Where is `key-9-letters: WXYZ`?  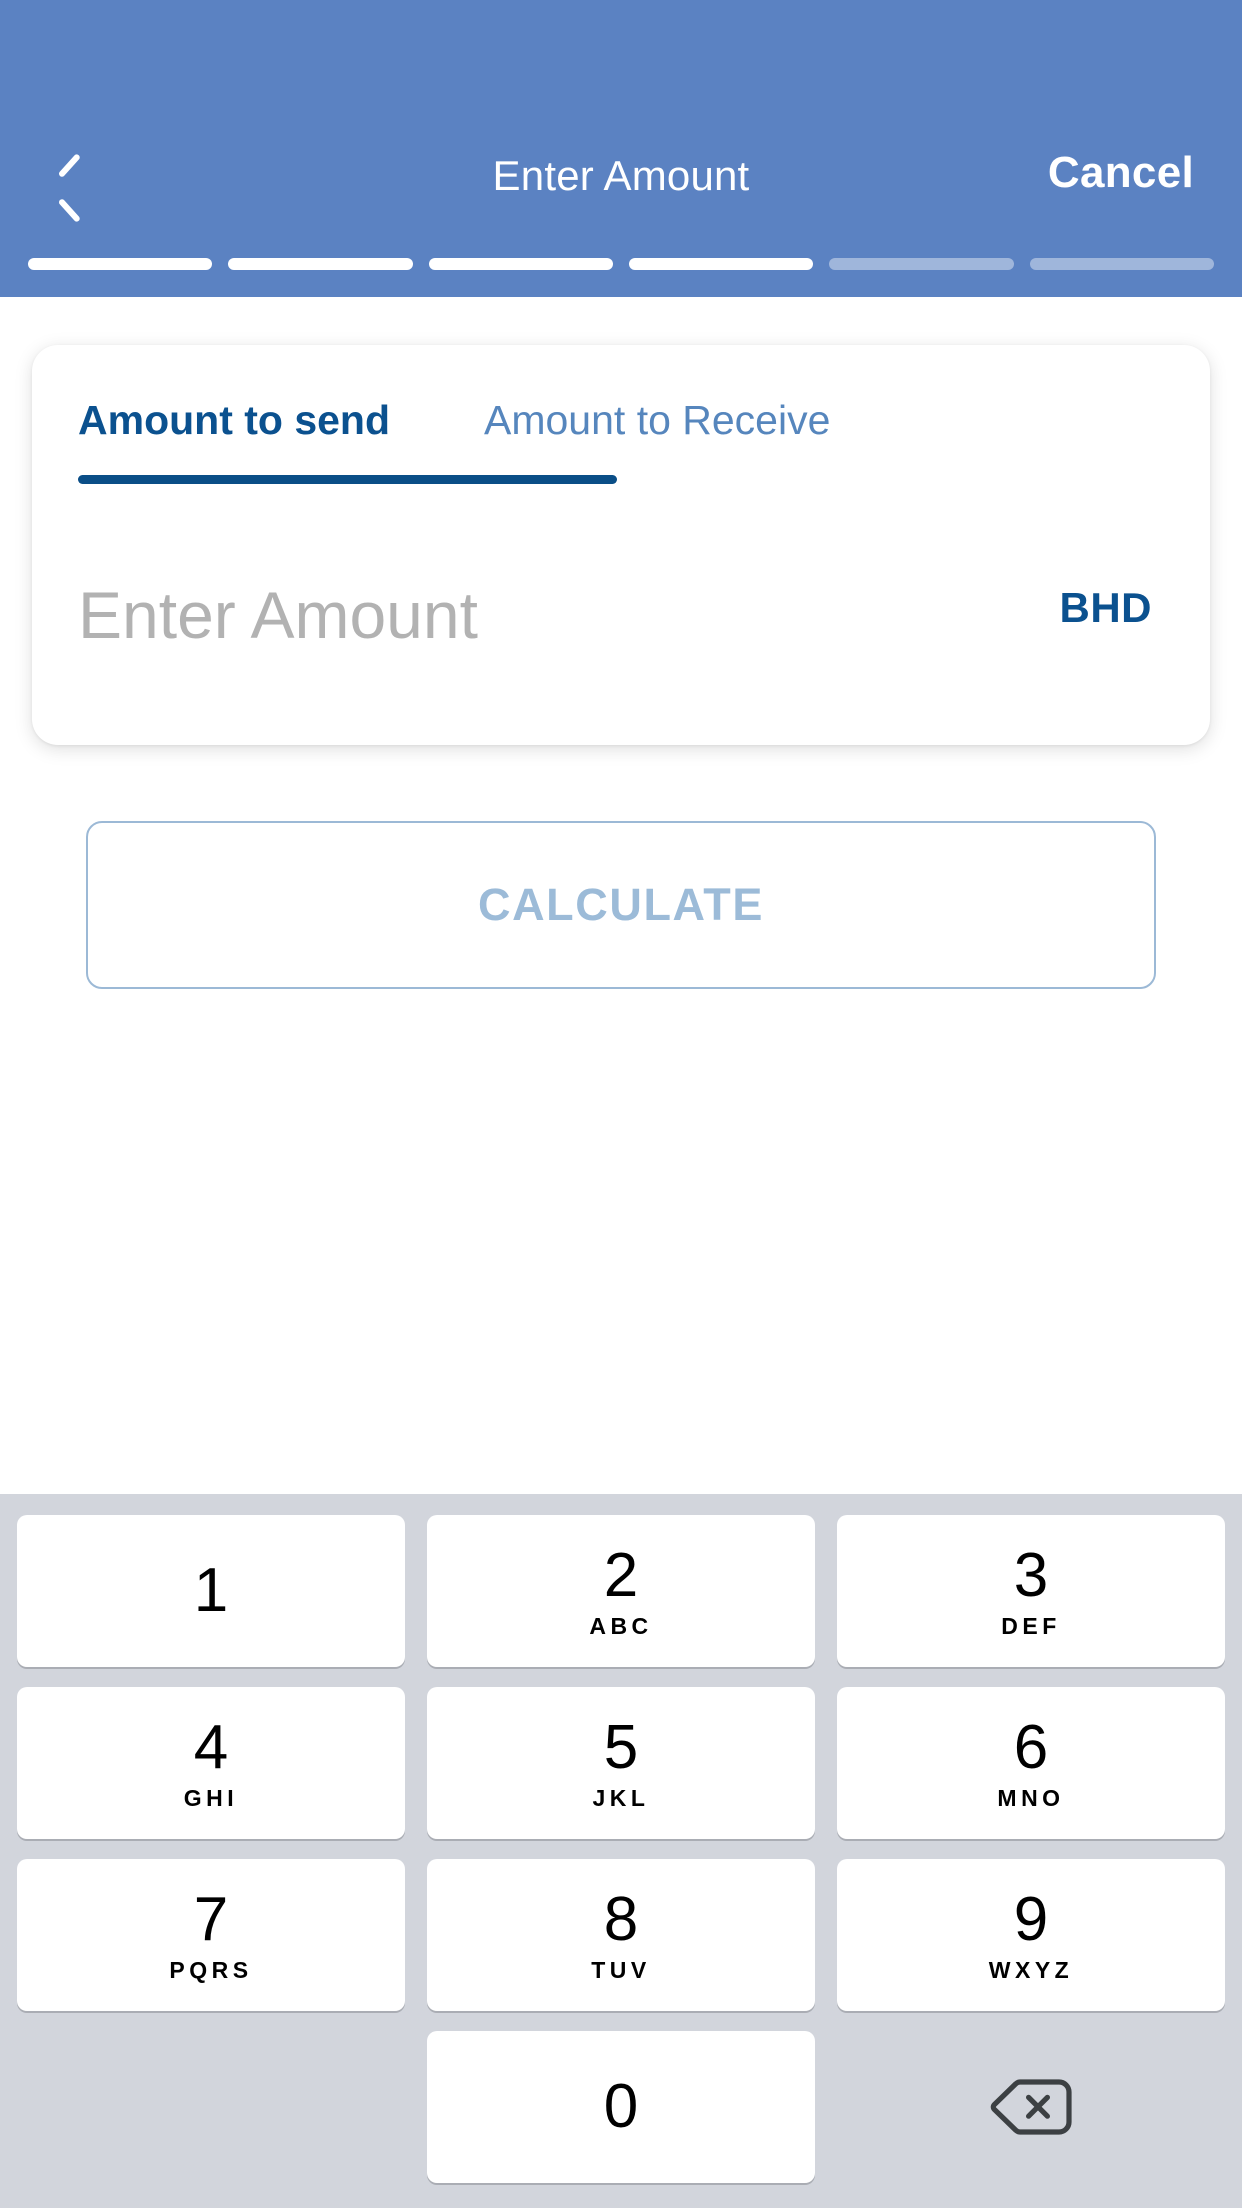
key-9-letters: WXYZ is located at coordinates (1031, 1969).